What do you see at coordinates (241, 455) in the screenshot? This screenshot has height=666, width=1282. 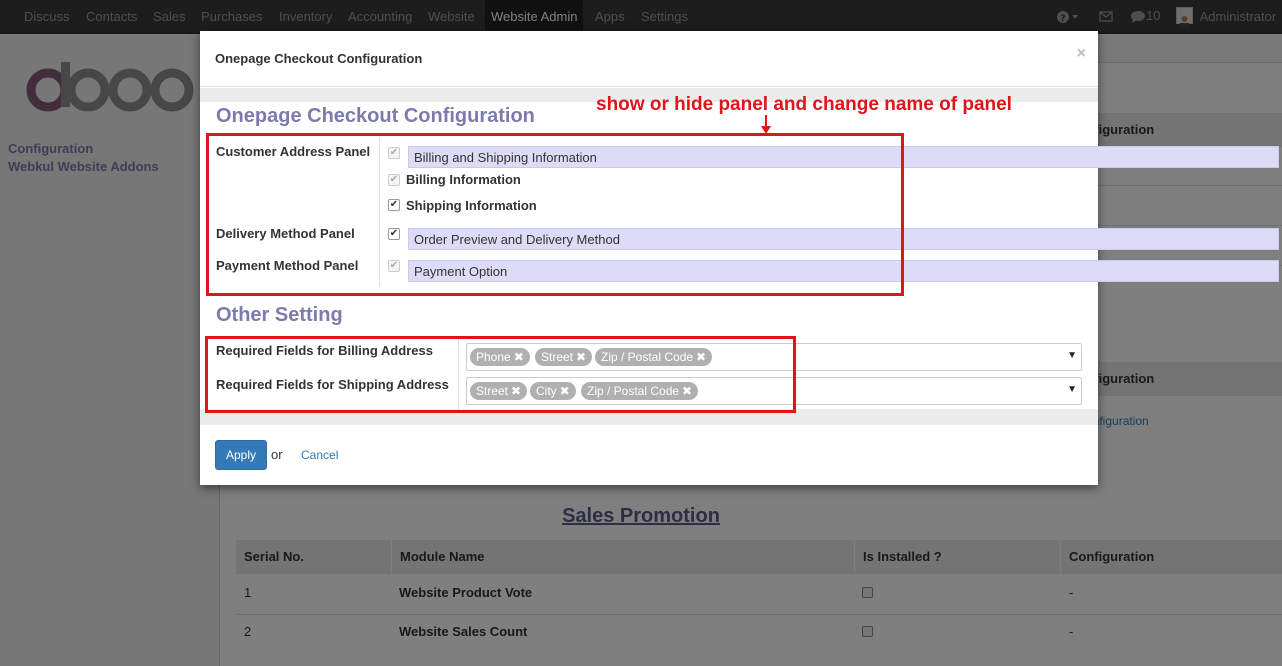 I see `apply-button: Apply` at bounding box center [241, 455].